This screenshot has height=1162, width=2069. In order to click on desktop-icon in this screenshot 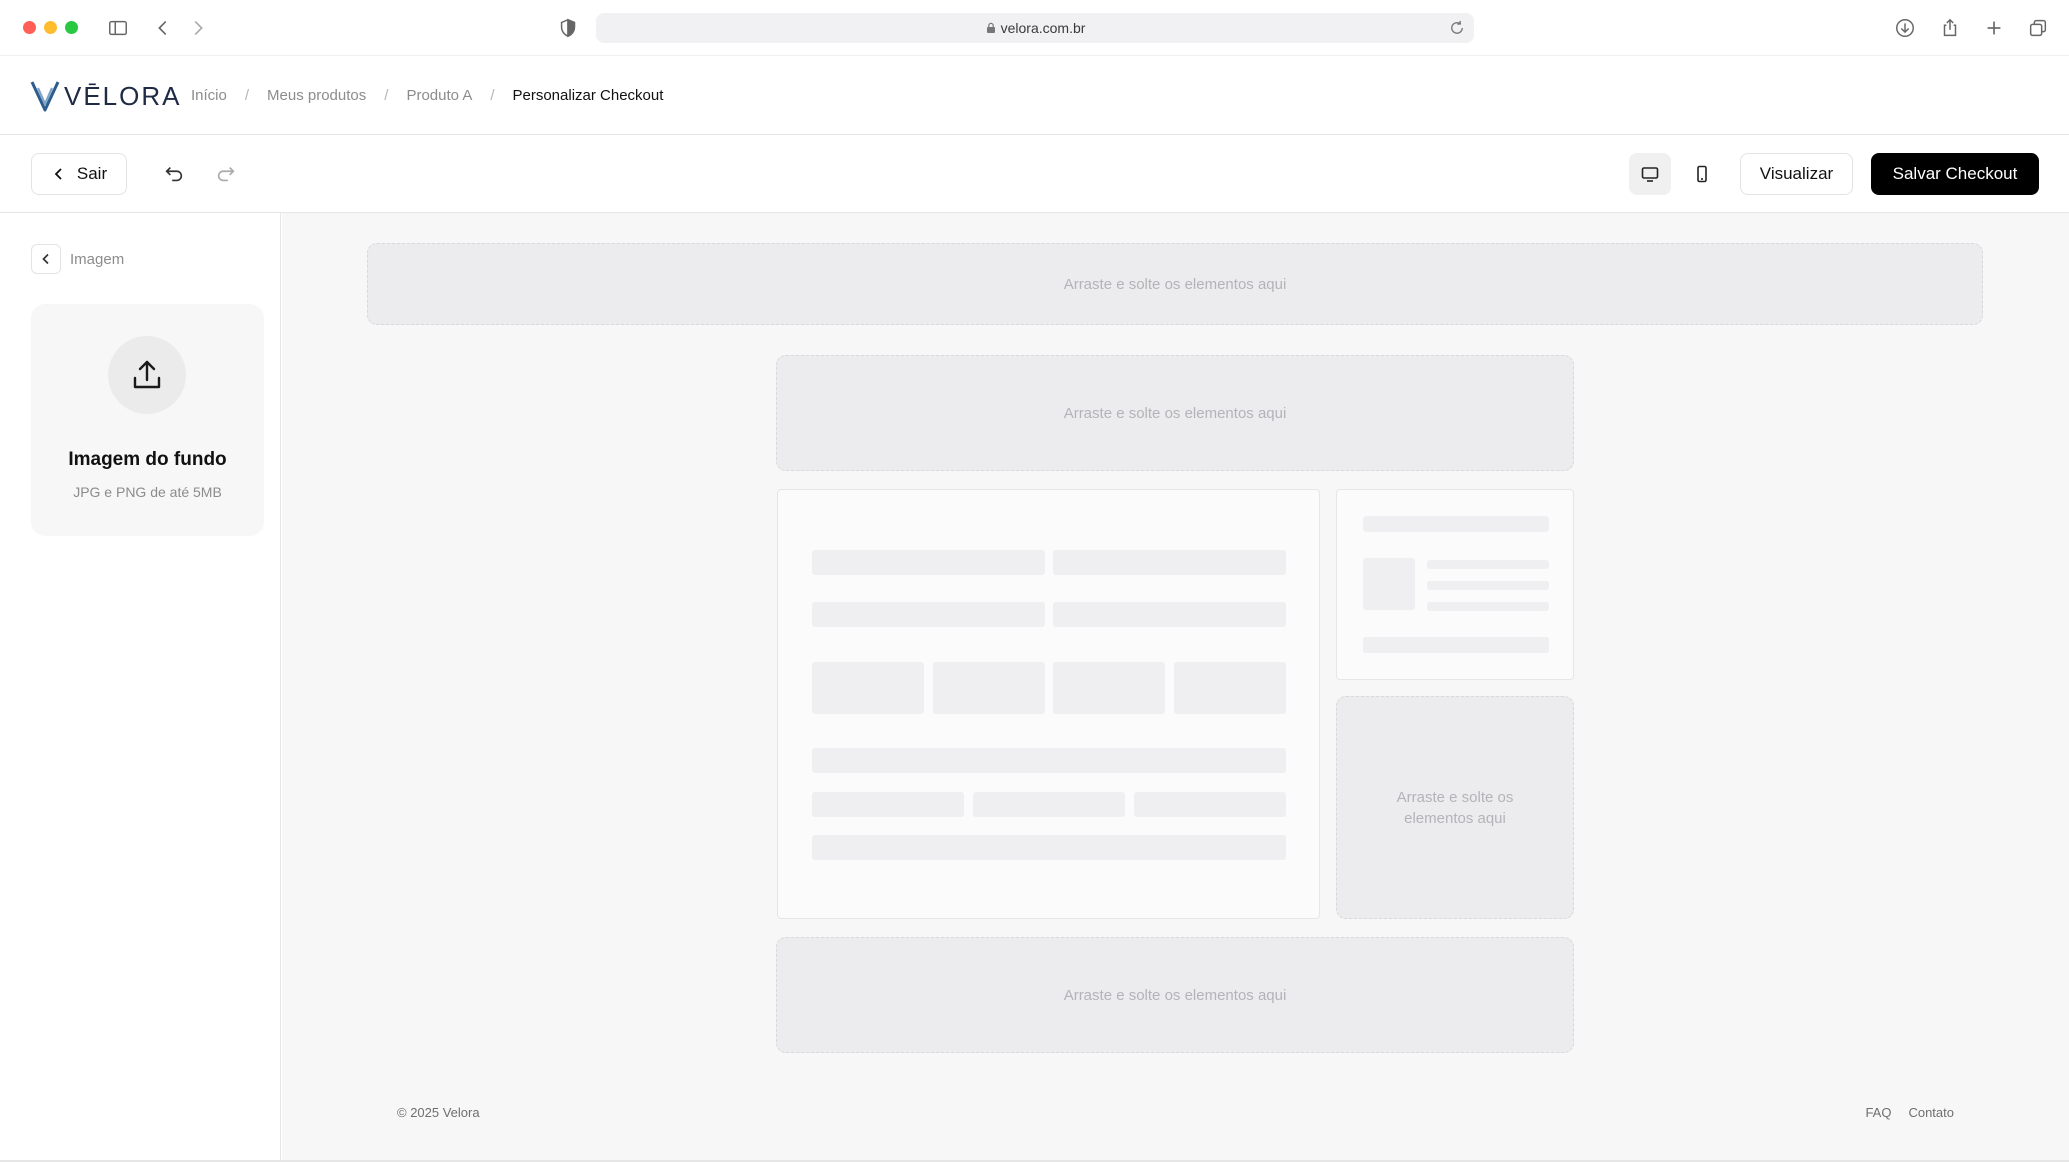, I will do `click(1650, 174)`.